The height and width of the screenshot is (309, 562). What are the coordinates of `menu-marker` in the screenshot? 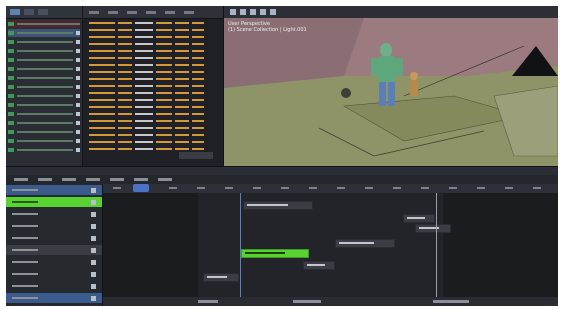 It's located at (93, 179).